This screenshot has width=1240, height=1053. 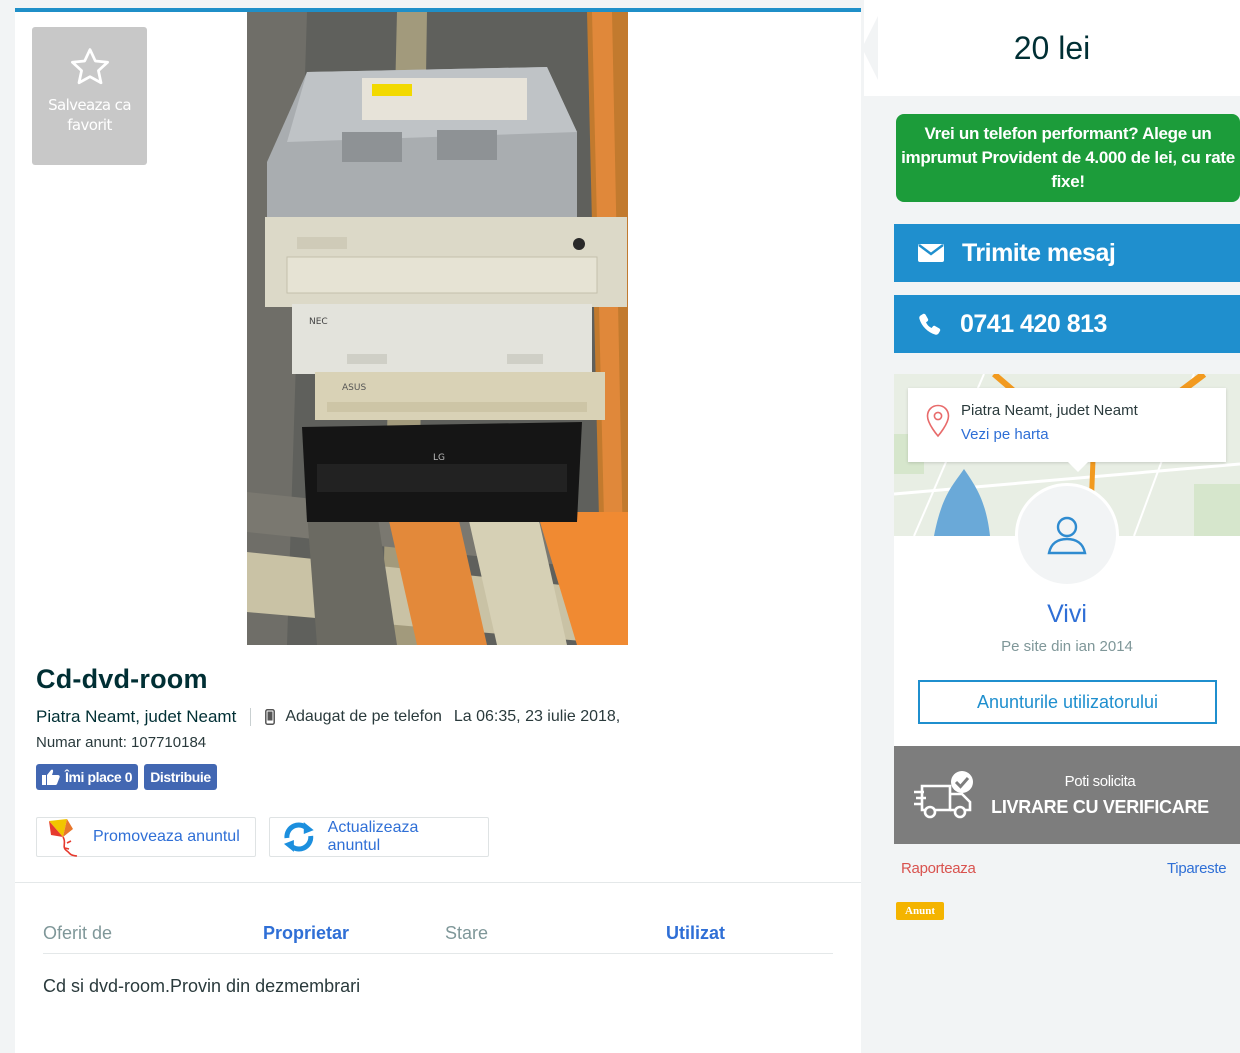 I want to click on kite-icon, so click(x=63, y=838).